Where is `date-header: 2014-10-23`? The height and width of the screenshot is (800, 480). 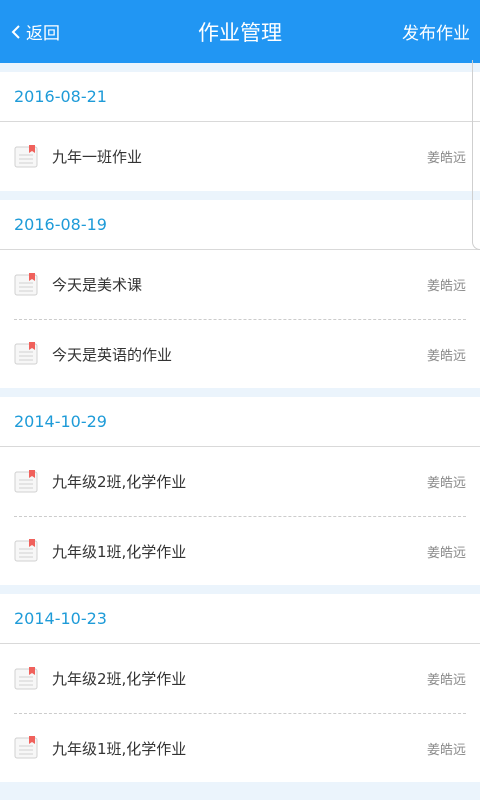 date-header: 2014-10-23 is located at coordinates (240, 619).